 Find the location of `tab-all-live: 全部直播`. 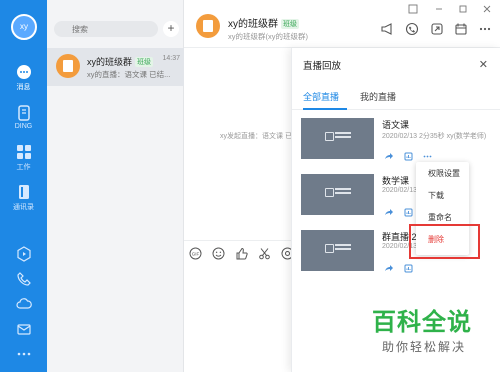

tab-all-live: 全部直播 is located at coordinates (321, 96).